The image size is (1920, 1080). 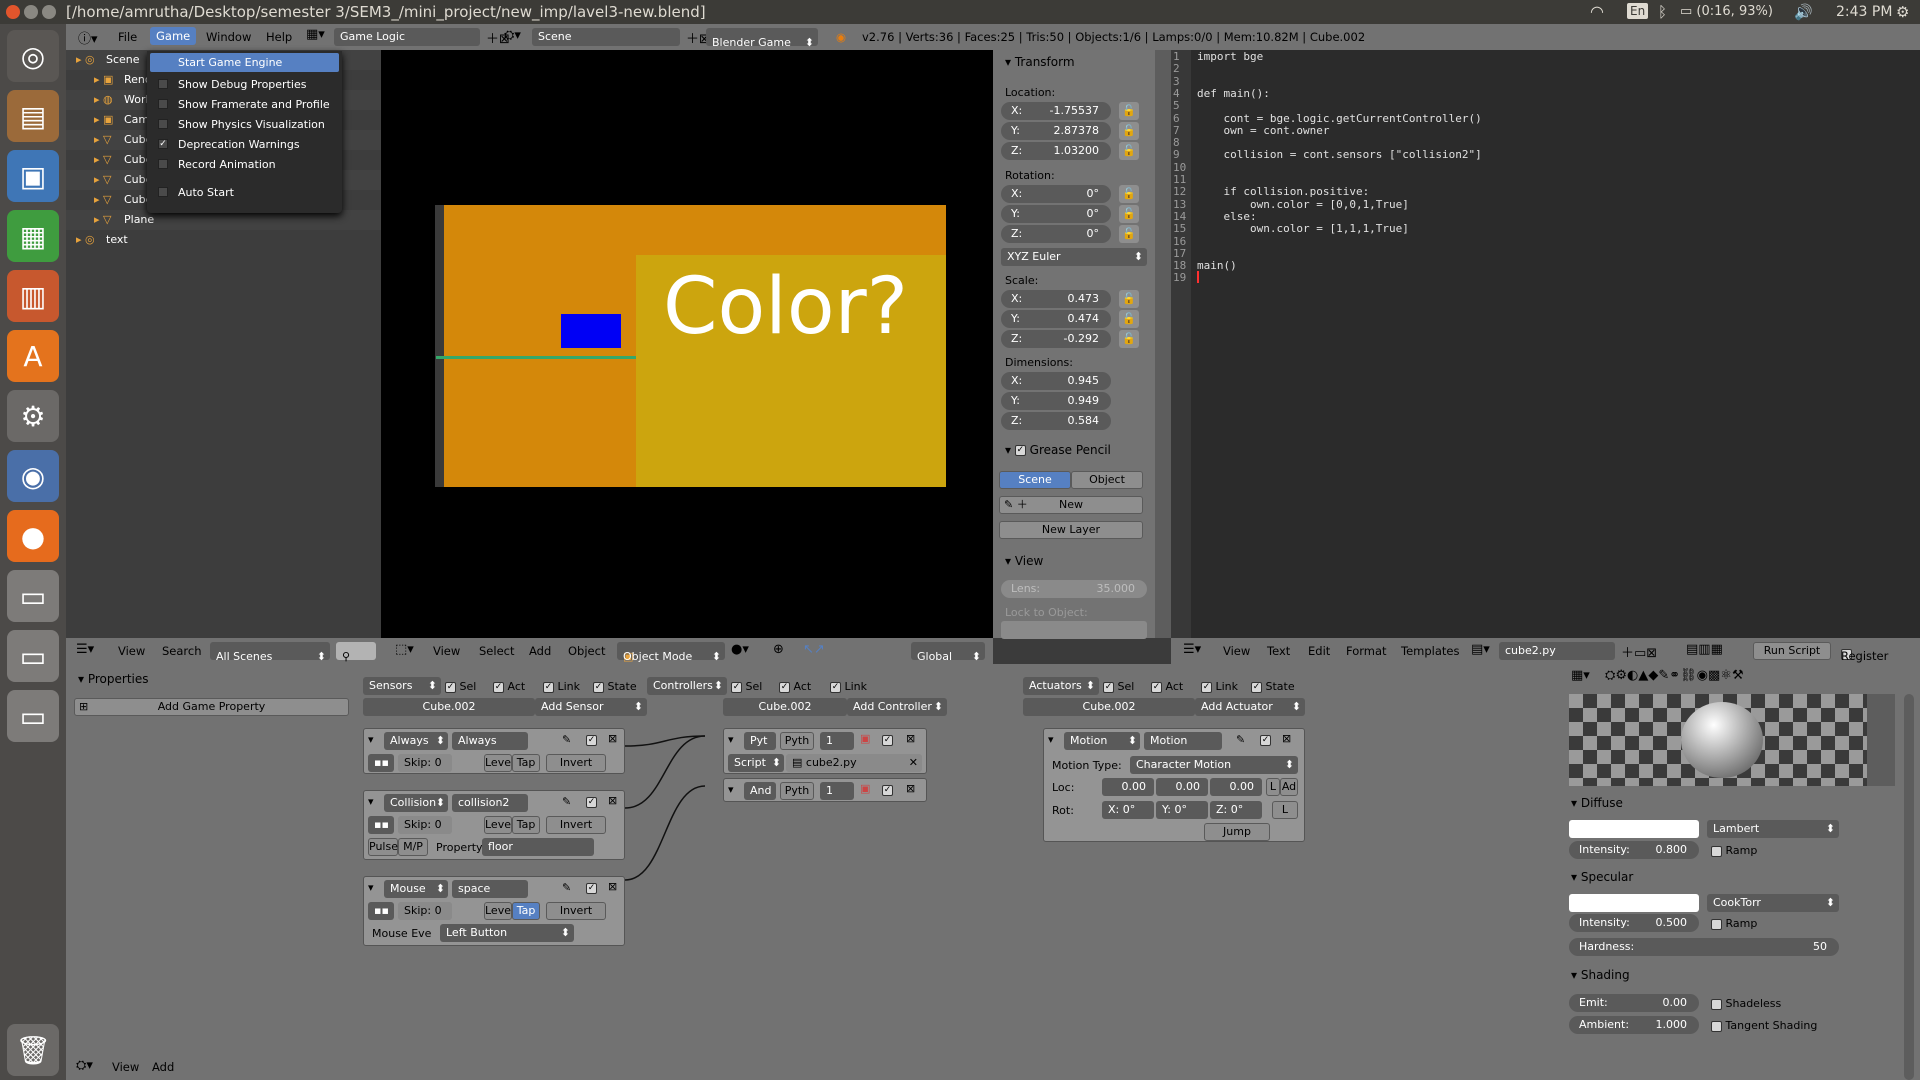 What do you see at coordinates (1109, 707) in the screenshot?
I see `actuators-object-label: Cube.002` at bounding box center [1109, 707].